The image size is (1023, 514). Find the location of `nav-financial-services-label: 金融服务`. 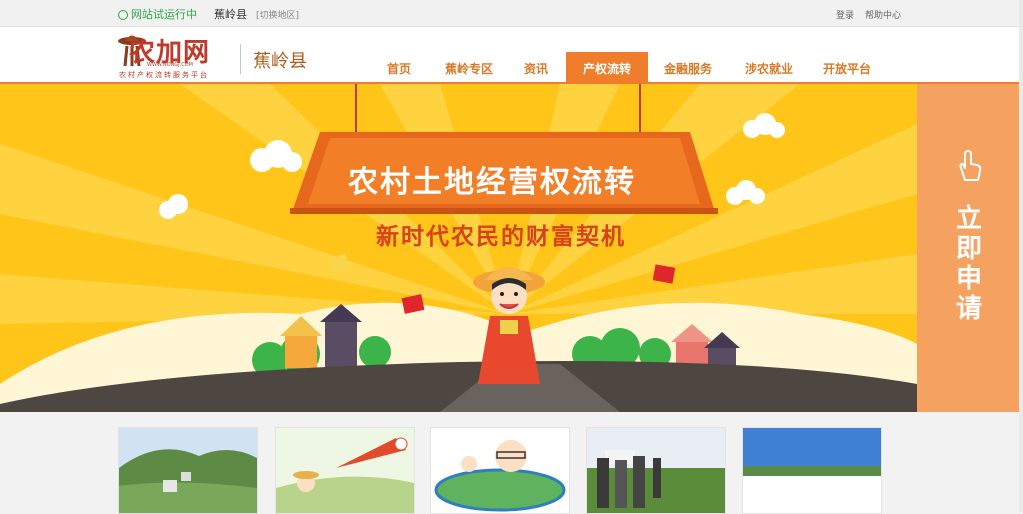

nav-financial-services-label: 金融服务 is located at coordinates (687, 69).